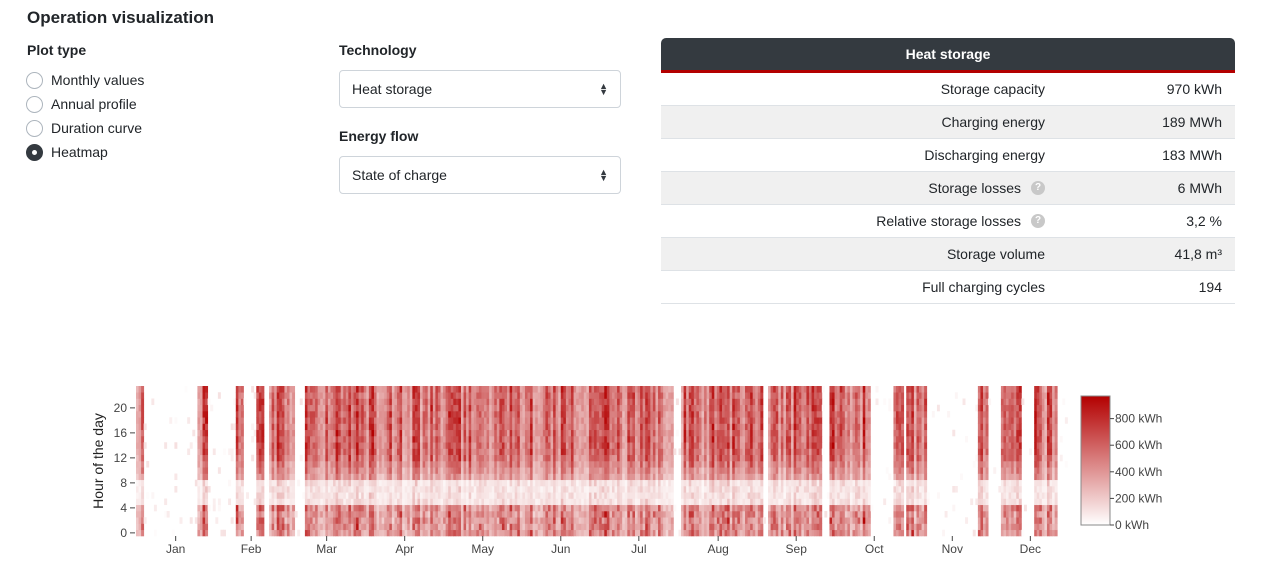 This screenshot has height=577, width=1264. I want to click on radio-button-checked, so click(34, 152).